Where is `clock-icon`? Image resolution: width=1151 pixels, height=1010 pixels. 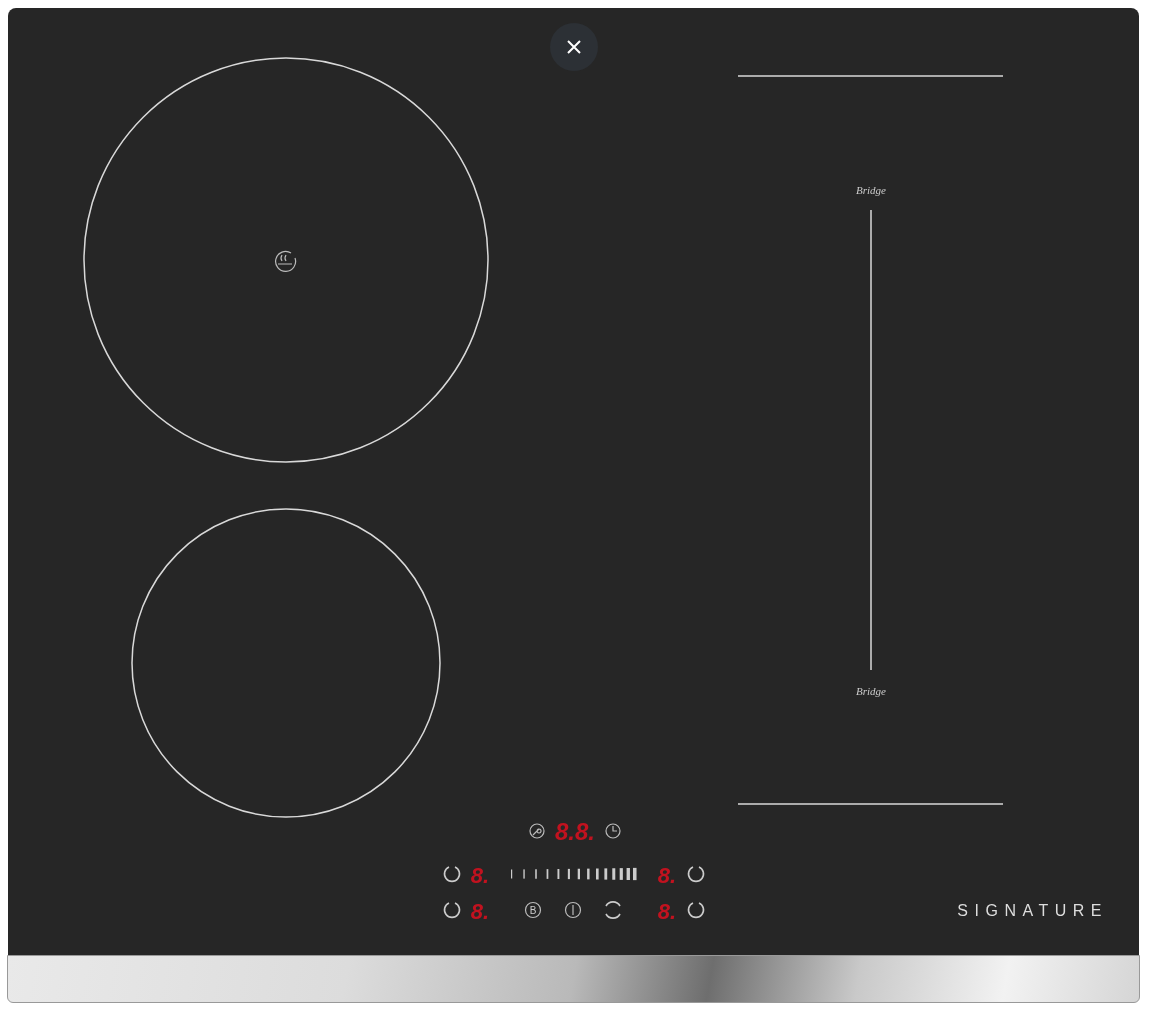
clock-icon is located at coordinates (613, 831).